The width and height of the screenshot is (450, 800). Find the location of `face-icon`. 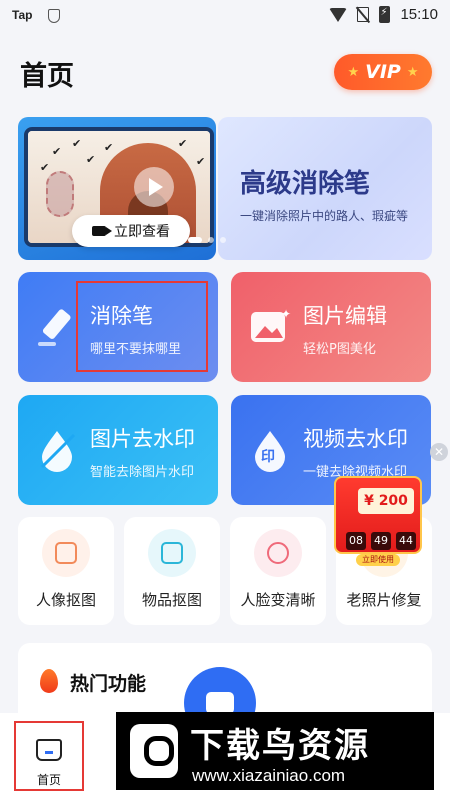

face-icon is located at coordinates (278, 553).